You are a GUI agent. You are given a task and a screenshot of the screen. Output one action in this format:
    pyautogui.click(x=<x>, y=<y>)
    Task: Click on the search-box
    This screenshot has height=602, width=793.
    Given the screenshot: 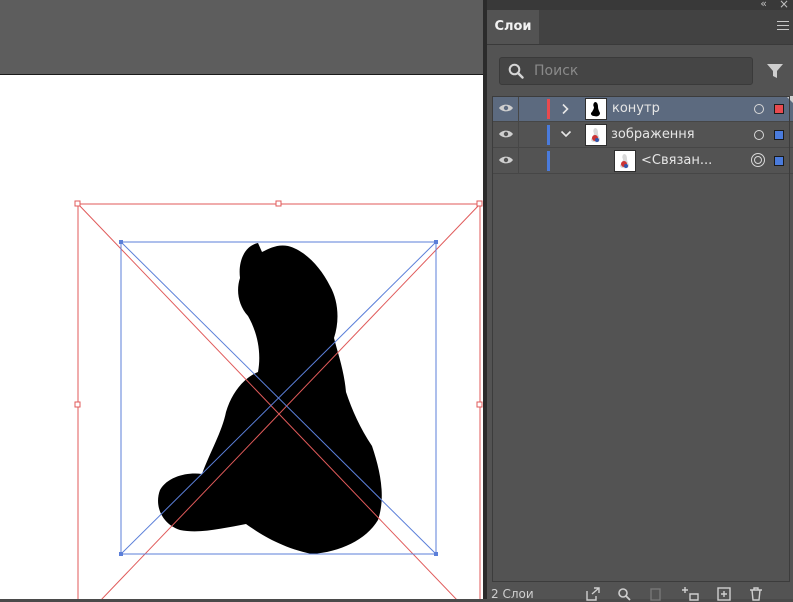 What is the action you would take?
    pyautogui.click(x=626, y=71)
    